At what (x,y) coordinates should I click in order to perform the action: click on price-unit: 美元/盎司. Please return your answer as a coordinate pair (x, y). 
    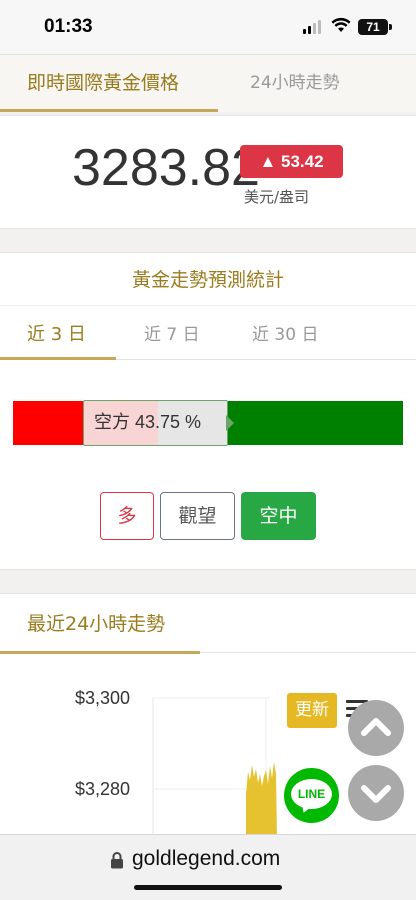
    Looking at the image, I should click on (277, 197).